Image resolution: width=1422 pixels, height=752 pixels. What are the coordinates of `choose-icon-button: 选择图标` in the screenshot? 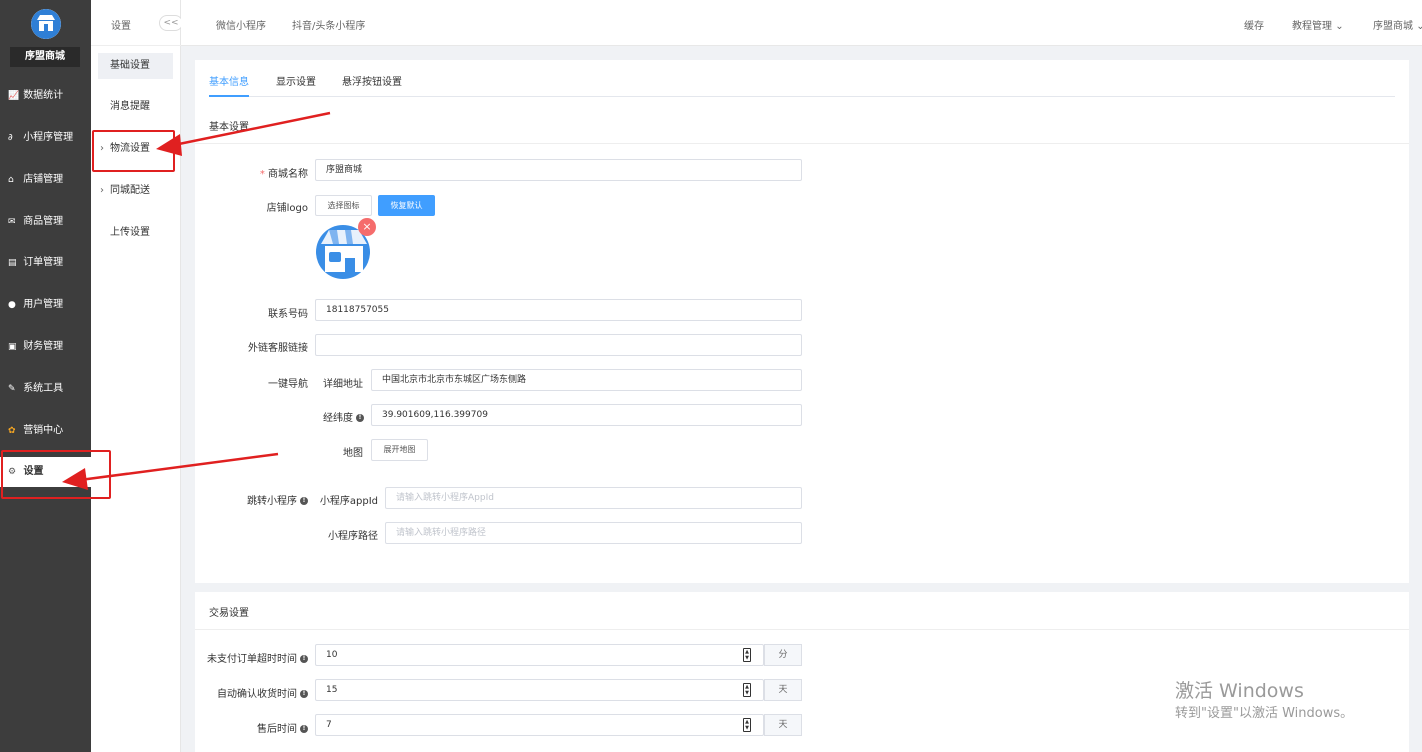 It's located at (343, 205).